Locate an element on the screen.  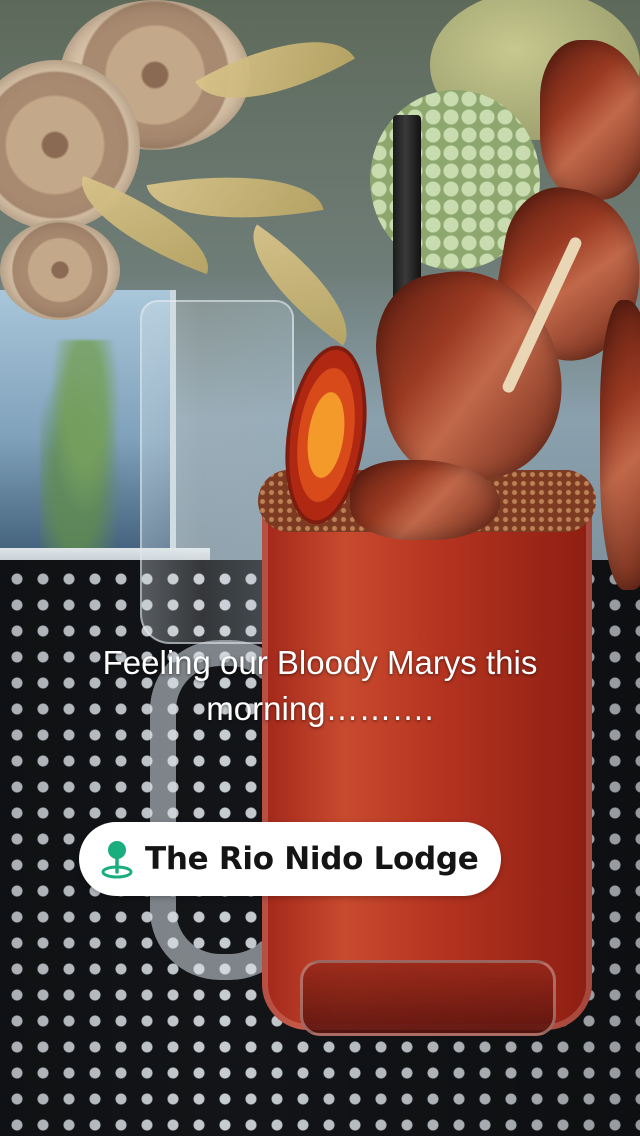
caption-line: morning………. is located at coordinates (320, 708).